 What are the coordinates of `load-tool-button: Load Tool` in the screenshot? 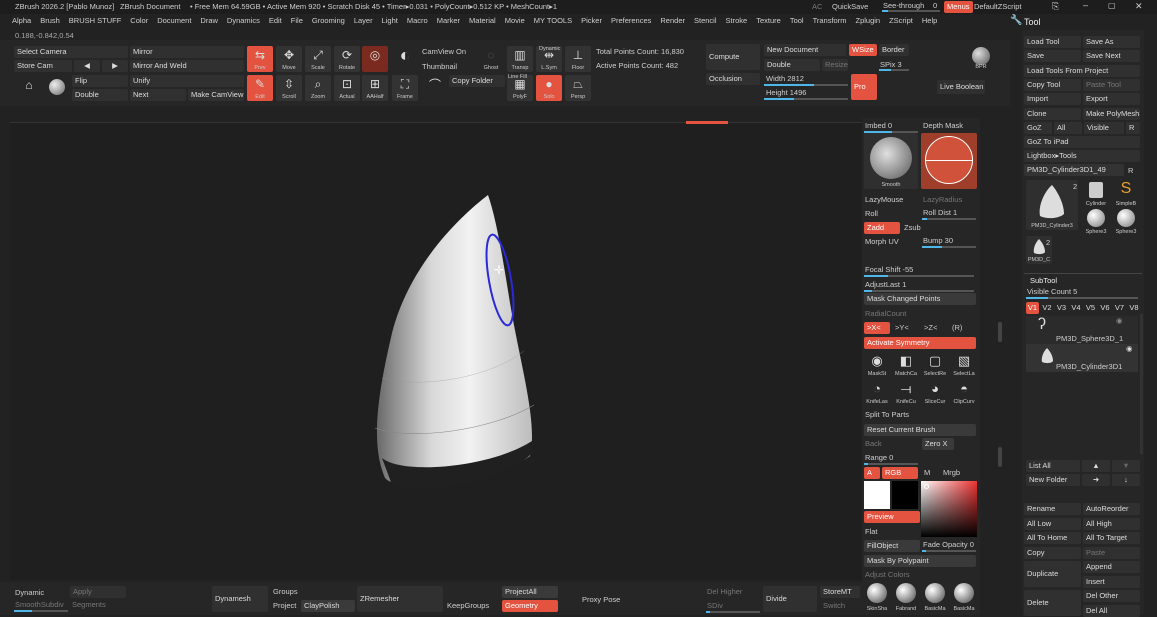 It's located at (1052, 42).